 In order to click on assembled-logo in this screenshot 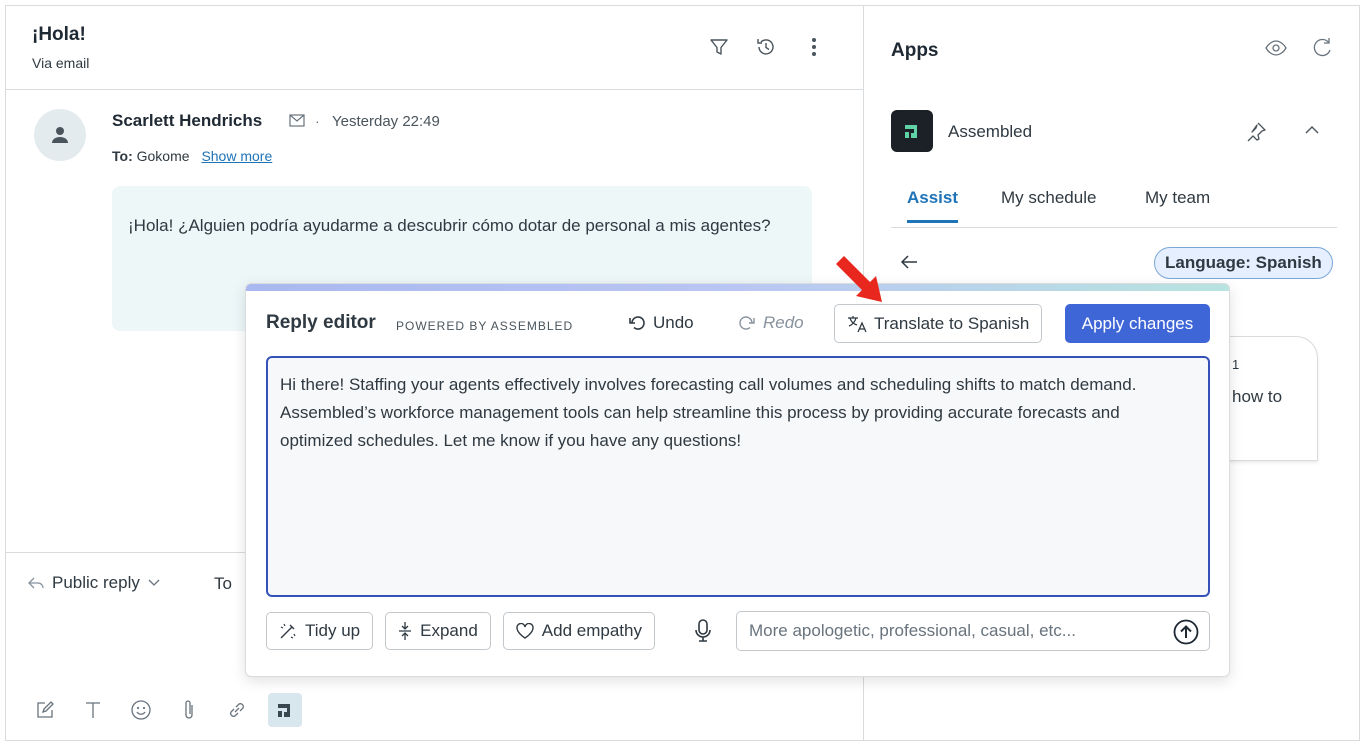, I will do `click(912, 131)`.